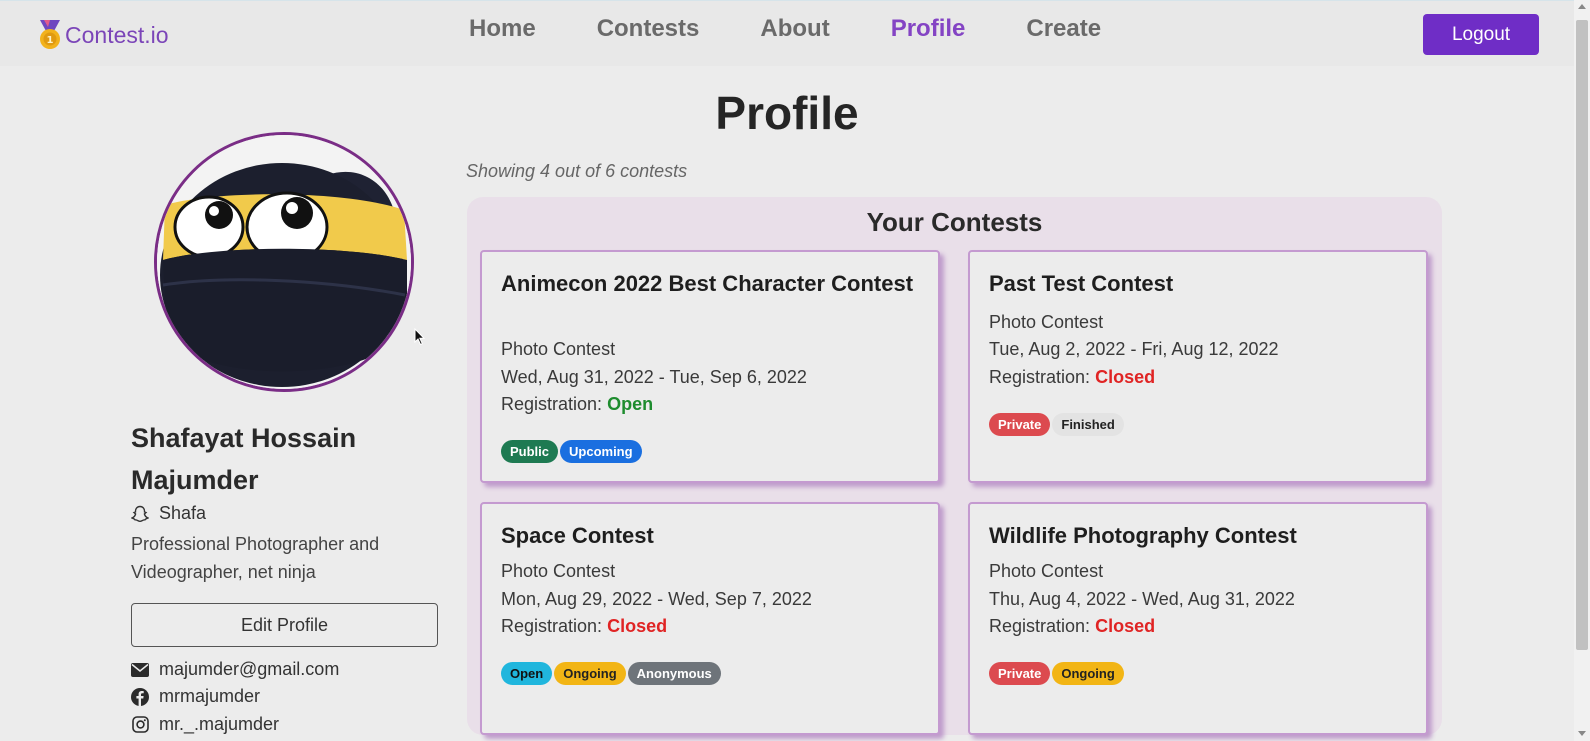 The image size is (1590, 741). I want to click on instagram-text: mr._.majumder, so click(219, 724).